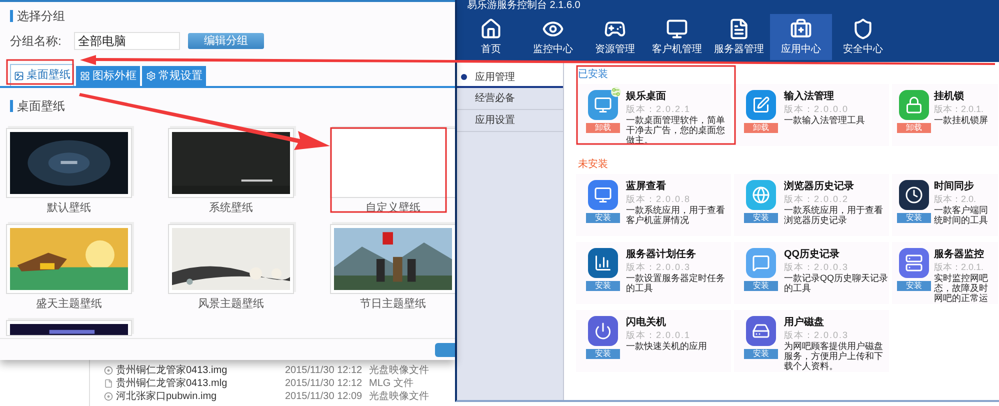  What do you see at coordinates (954, 186) in the screenshot?
I see `app-name: 时间同步` at bounding box center [954, 186].